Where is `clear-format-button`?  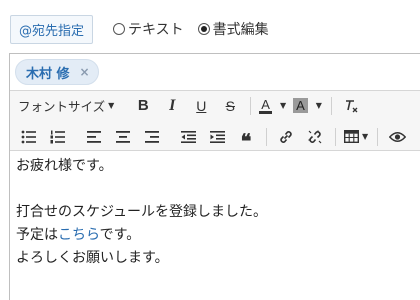
clear-format-button is located at coordinates (351, 106).